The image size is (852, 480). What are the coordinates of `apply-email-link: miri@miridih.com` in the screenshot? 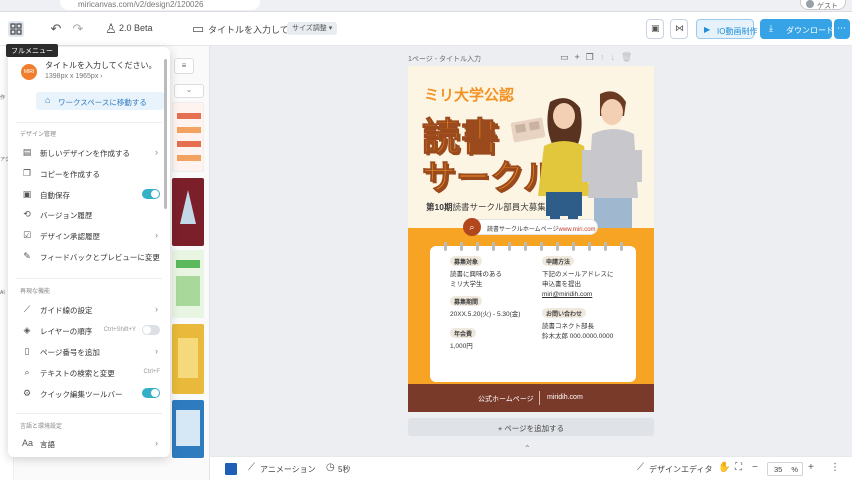 It's located at (567, 295).